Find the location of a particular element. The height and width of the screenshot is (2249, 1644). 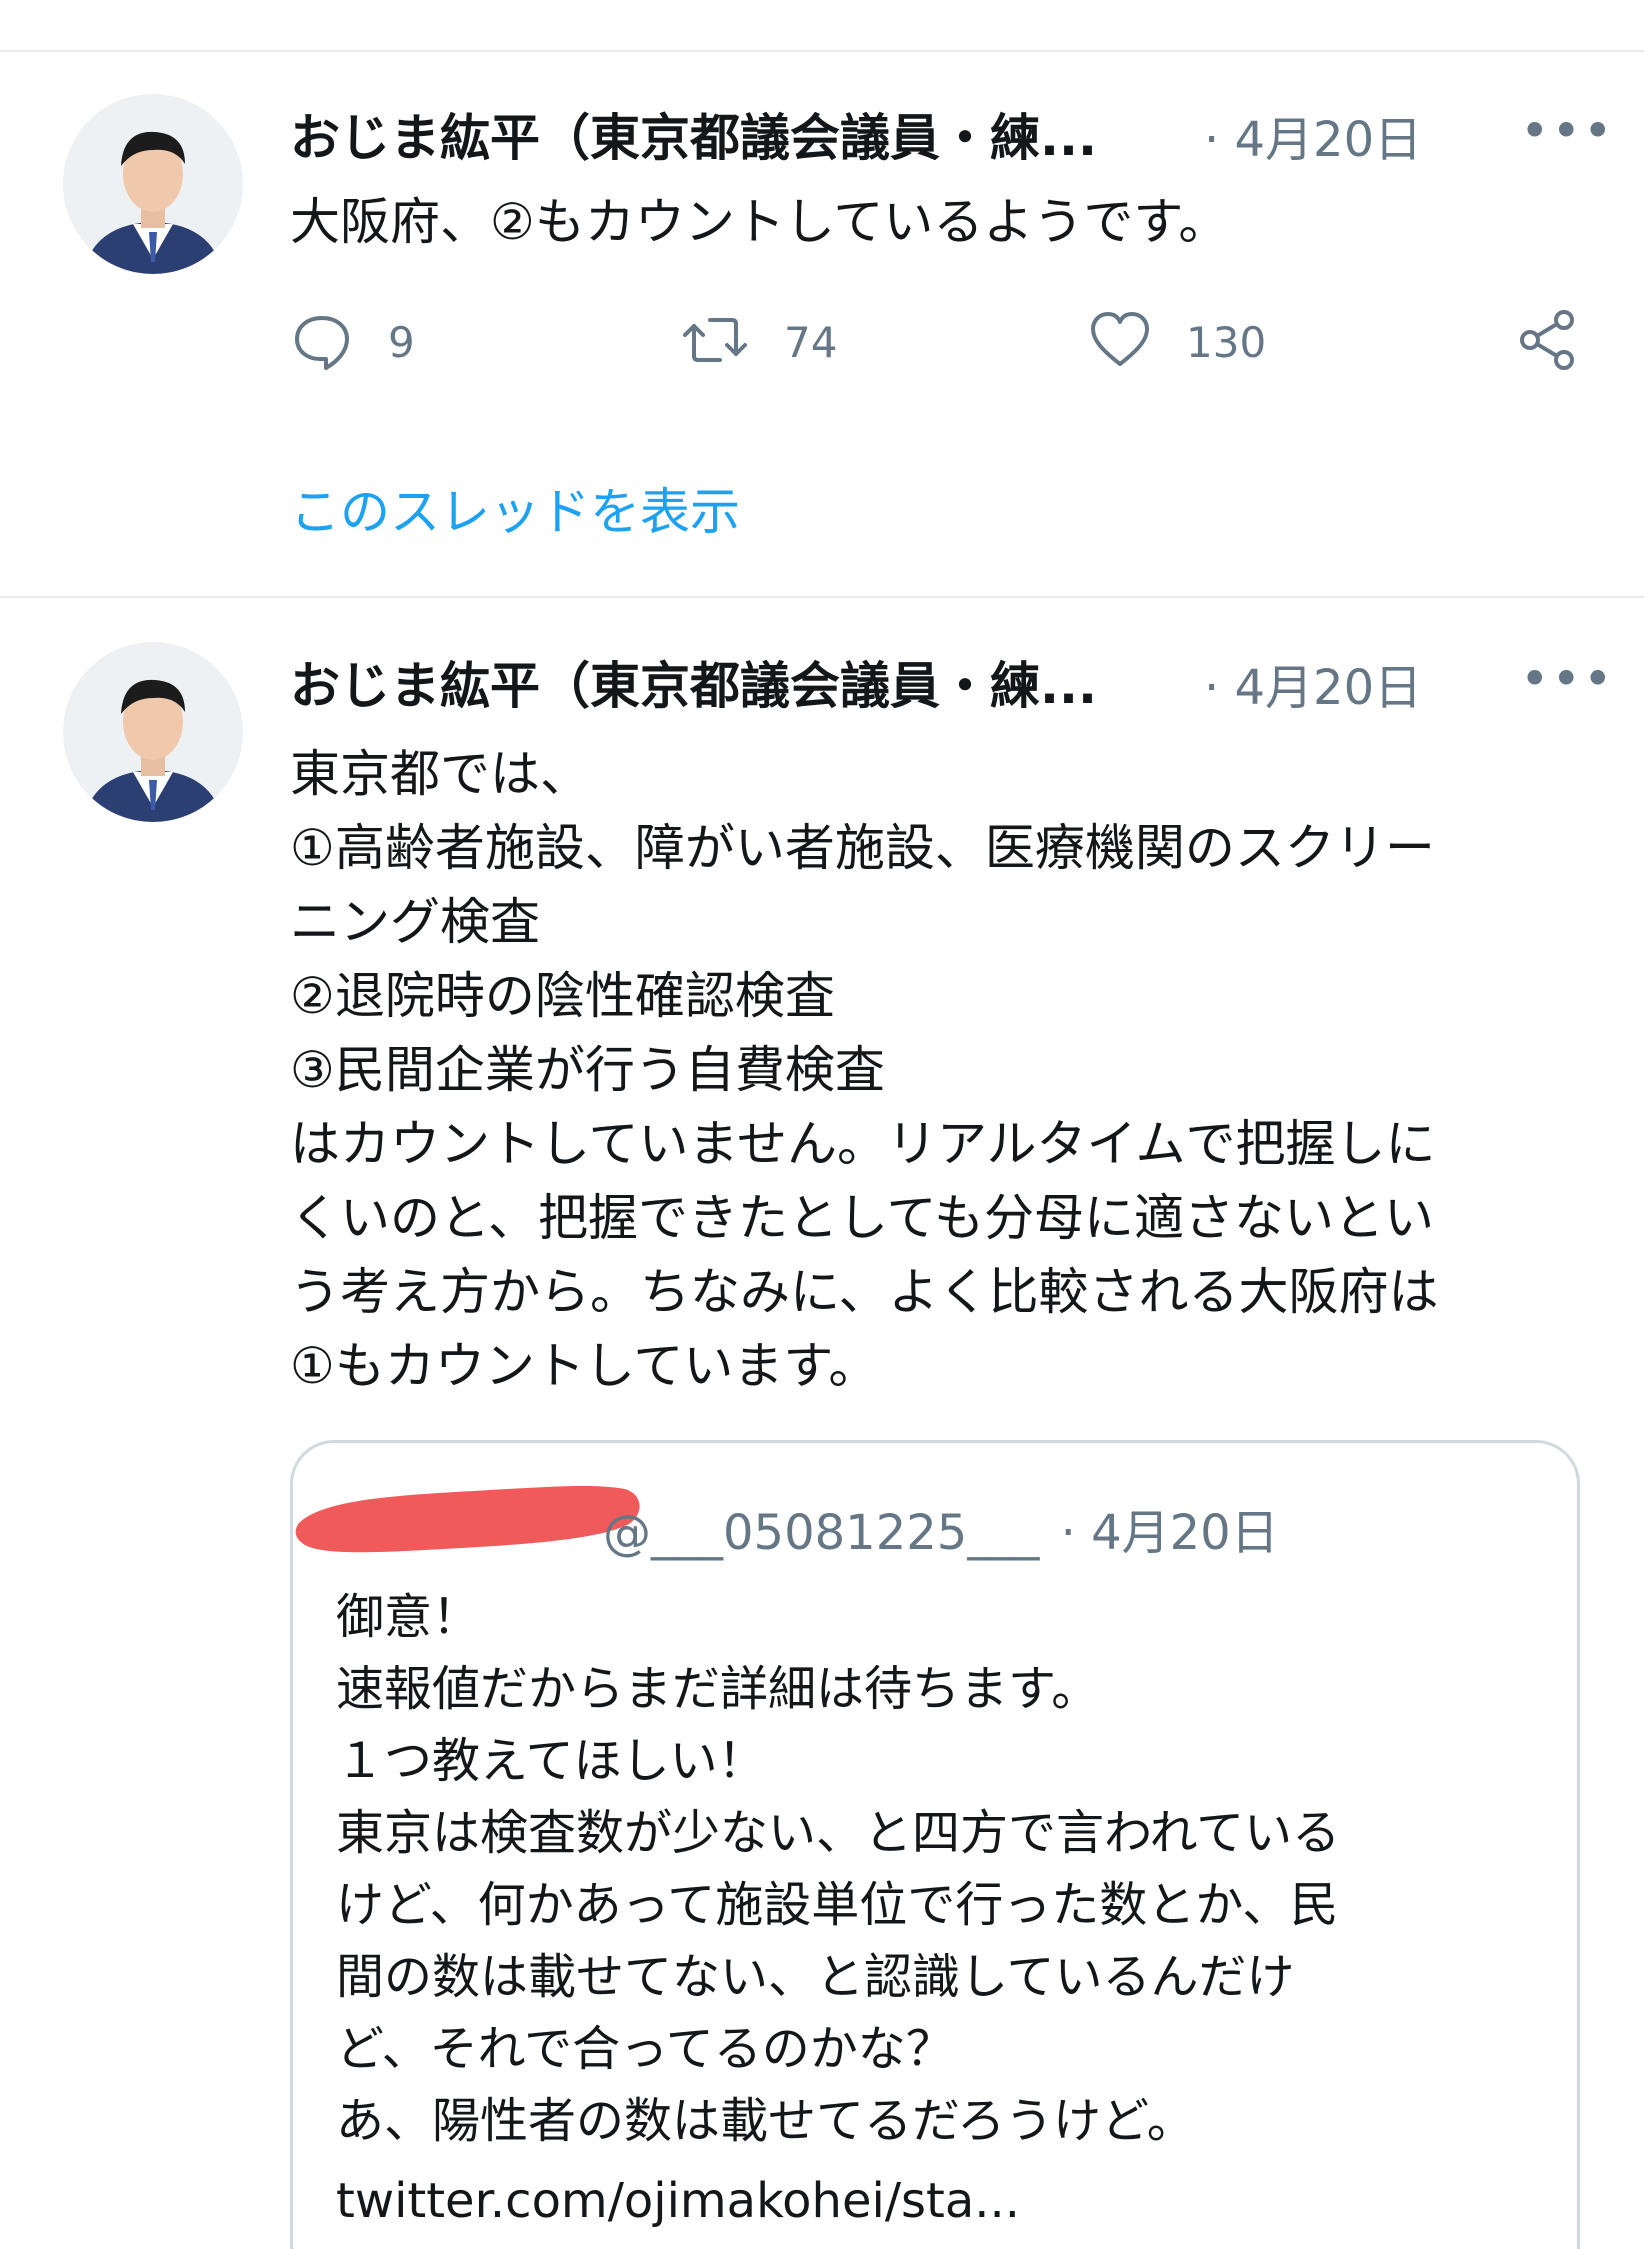

tweet-text: 大阪府、②もカウントしているようです。 is located at coordinates (759, 222).